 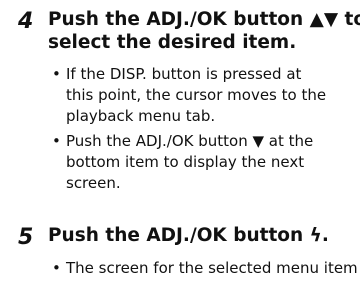 I want to click on step-heading-line-1: Push the ADJ./OK button ▲▼ to, so click(x=204, y=19).